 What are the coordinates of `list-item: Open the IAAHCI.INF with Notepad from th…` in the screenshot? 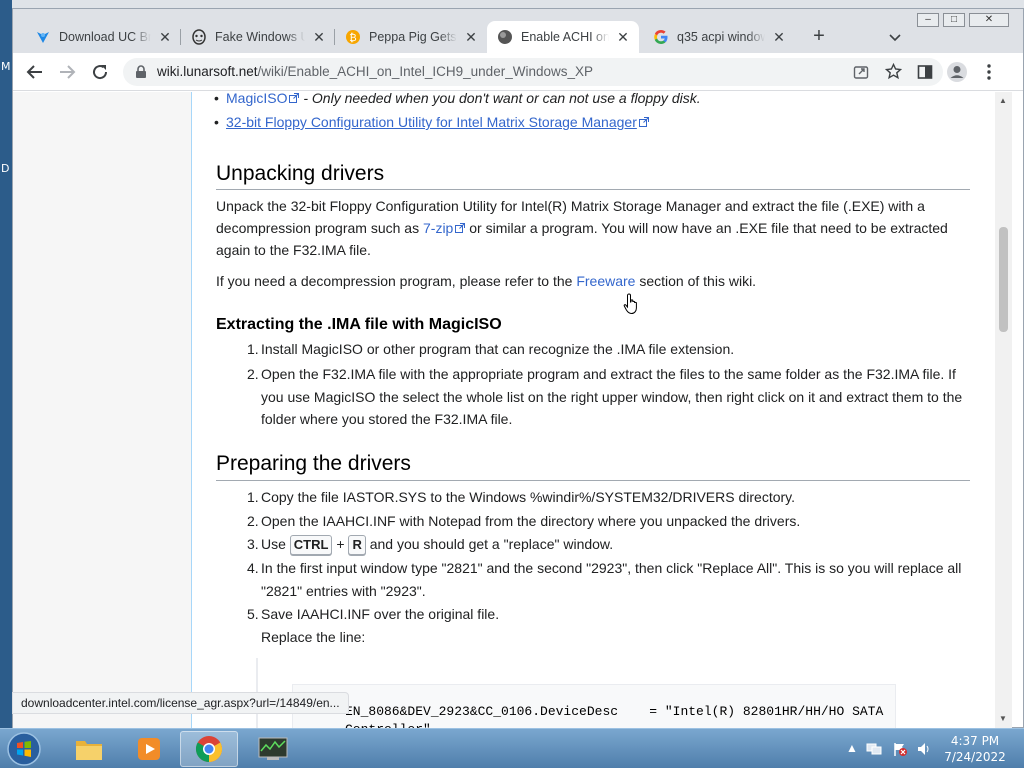 It's located at (531, 521).